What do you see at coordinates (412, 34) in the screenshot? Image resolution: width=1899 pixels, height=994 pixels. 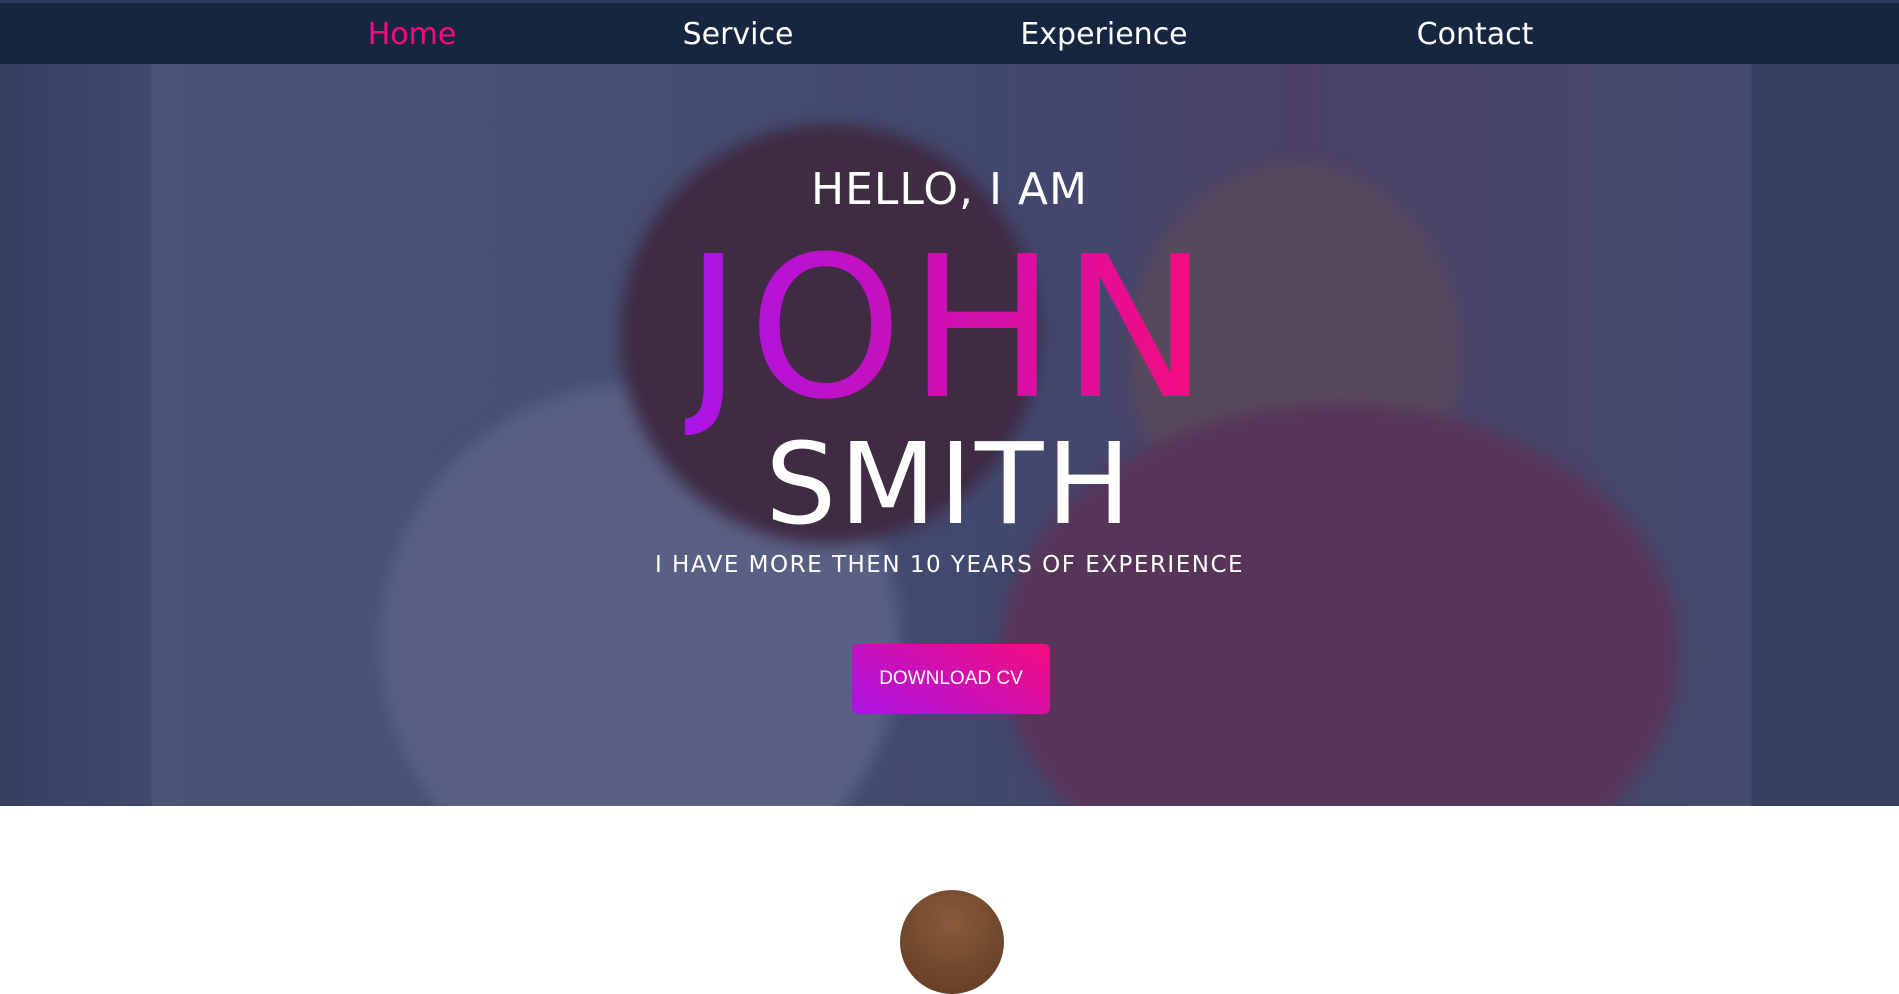 I see `nav-home: Home` at bounding box center [412, 34].